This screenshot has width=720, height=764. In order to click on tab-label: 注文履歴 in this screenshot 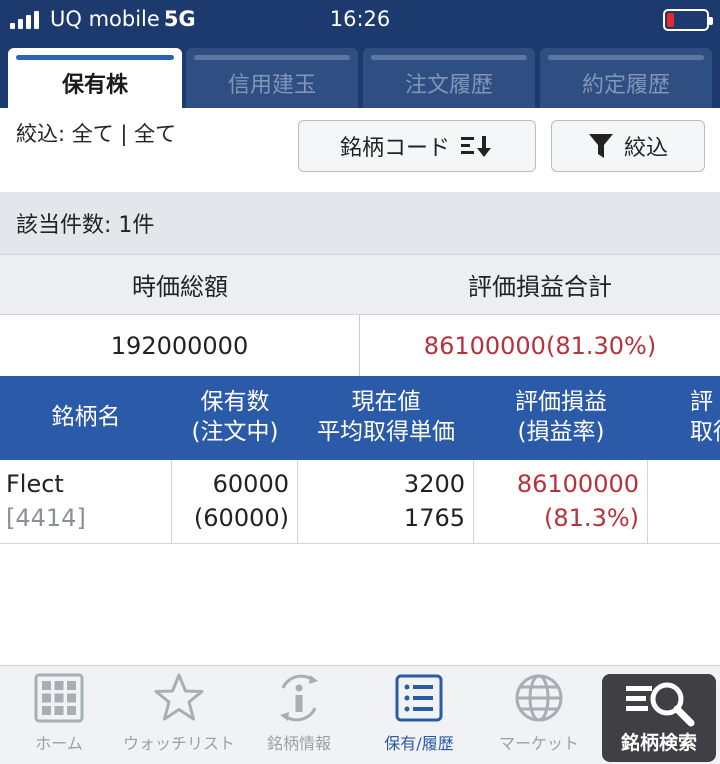, I will do `click(448, 85)`.